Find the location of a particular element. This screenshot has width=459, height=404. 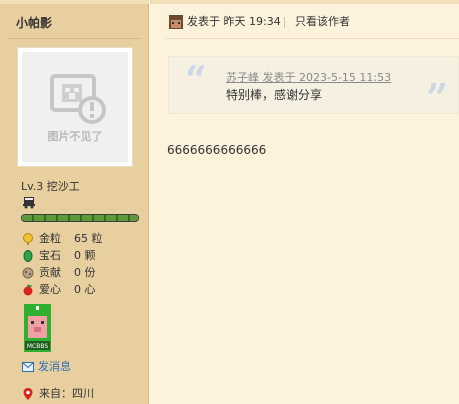

only-author-link: 只看该作者 is located at coordinates (322, 22).